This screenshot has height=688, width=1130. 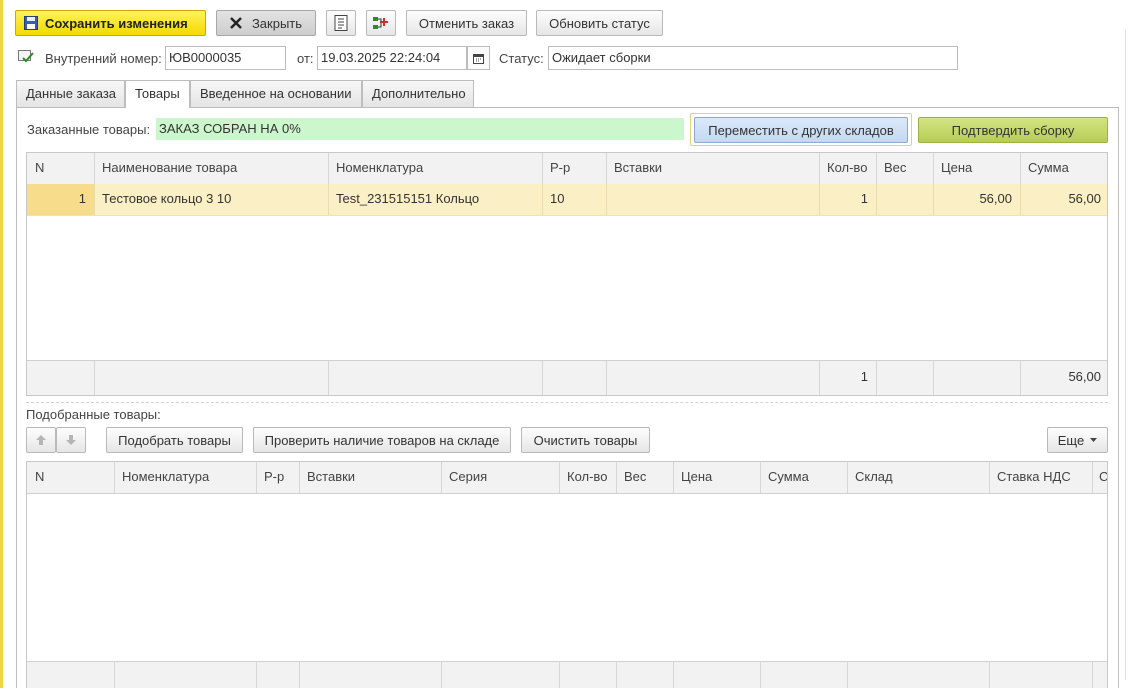 I want to click on hierarchy-plus-icon, so click(x=380, y=23).